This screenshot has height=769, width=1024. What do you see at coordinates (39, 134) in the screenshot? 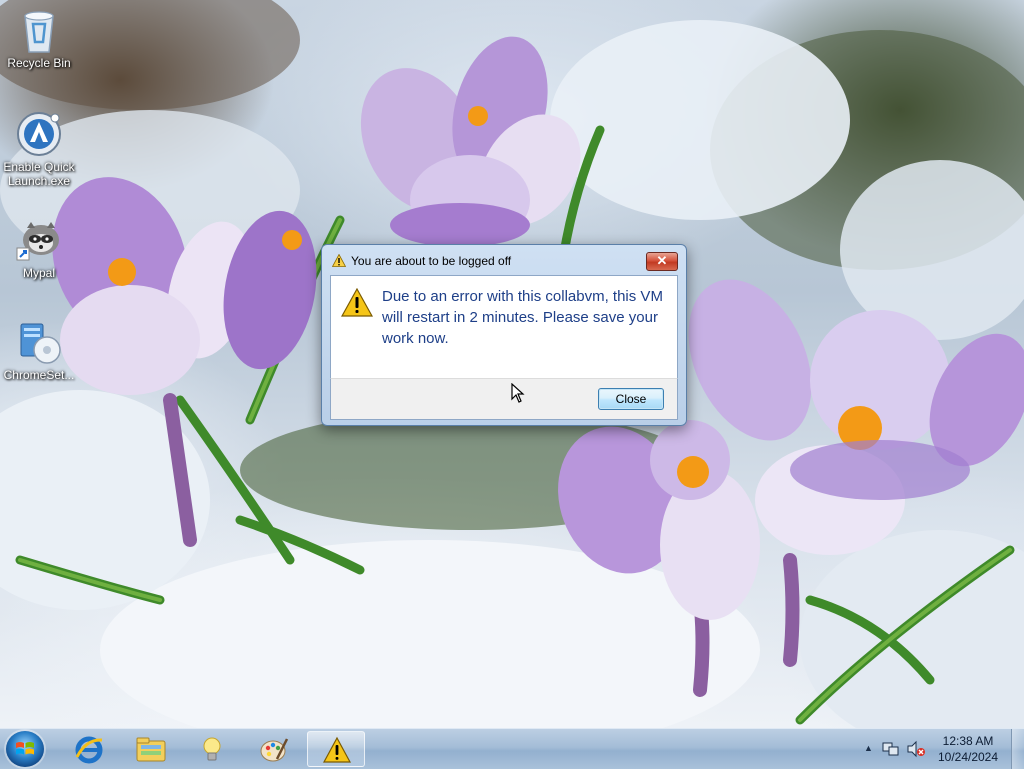
I see `quick-launch-icon` at bounding box center [39, 134].